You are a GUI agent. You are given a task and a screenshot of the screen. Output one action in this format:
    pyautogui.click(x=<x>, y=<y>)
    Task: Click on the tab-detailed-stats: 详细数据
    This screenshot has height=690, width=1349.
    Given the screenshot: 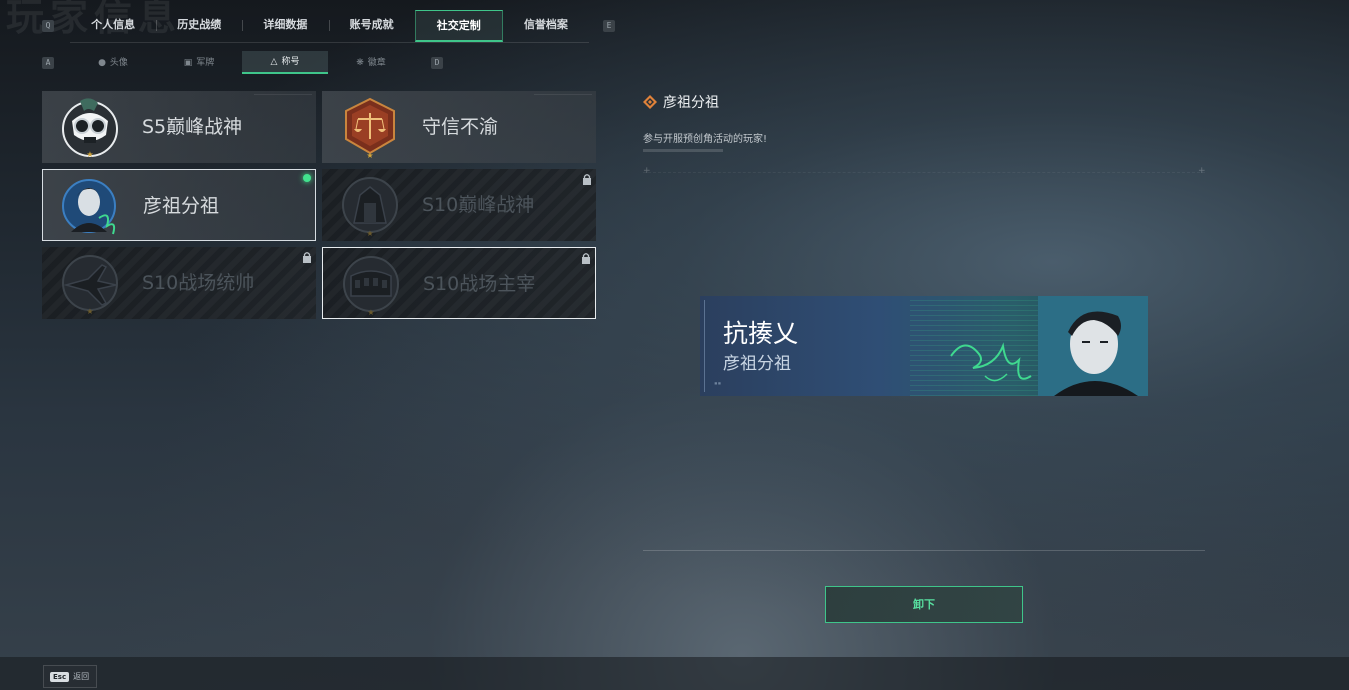 What is the action you would take?
    pyautogui.click(x=285, y=26)
    